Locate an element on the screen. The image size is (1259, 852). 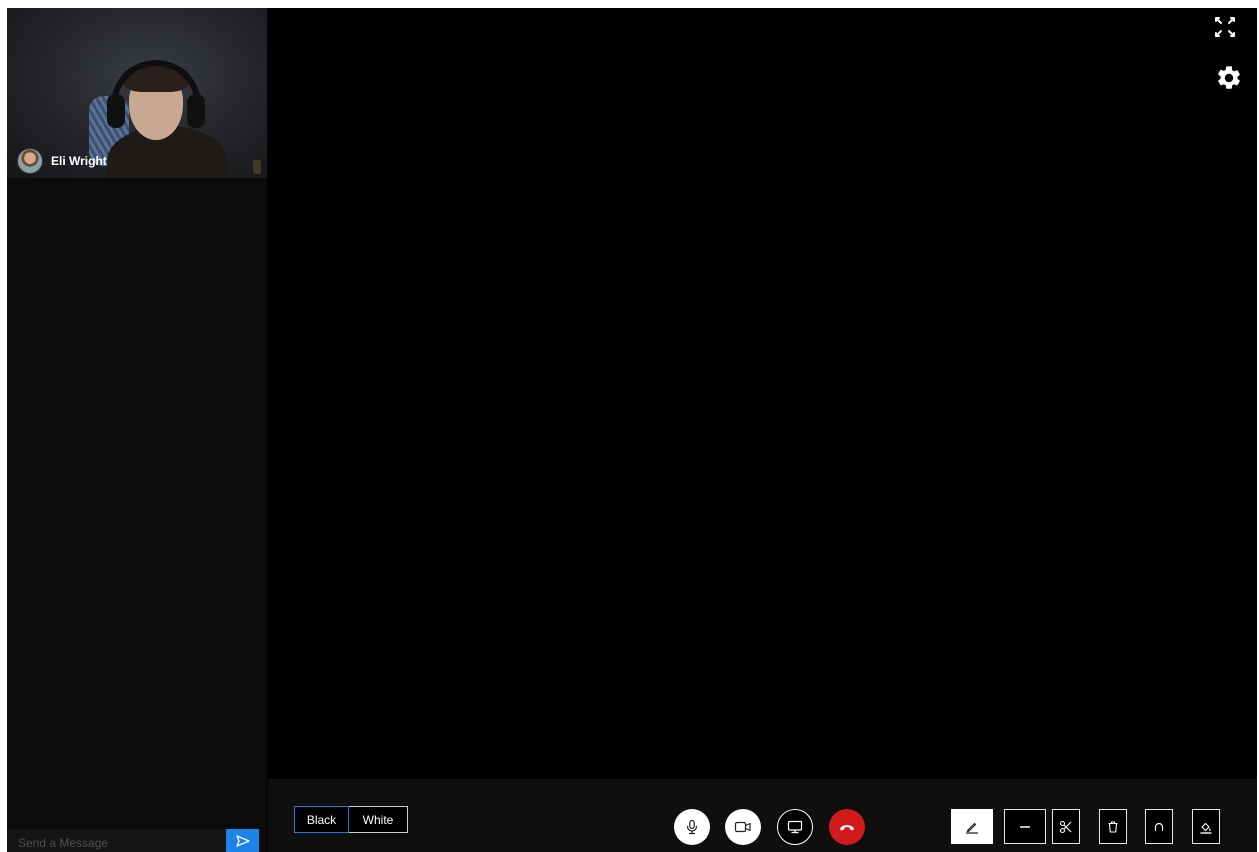
send-icon is located at coordinates (242, 840).